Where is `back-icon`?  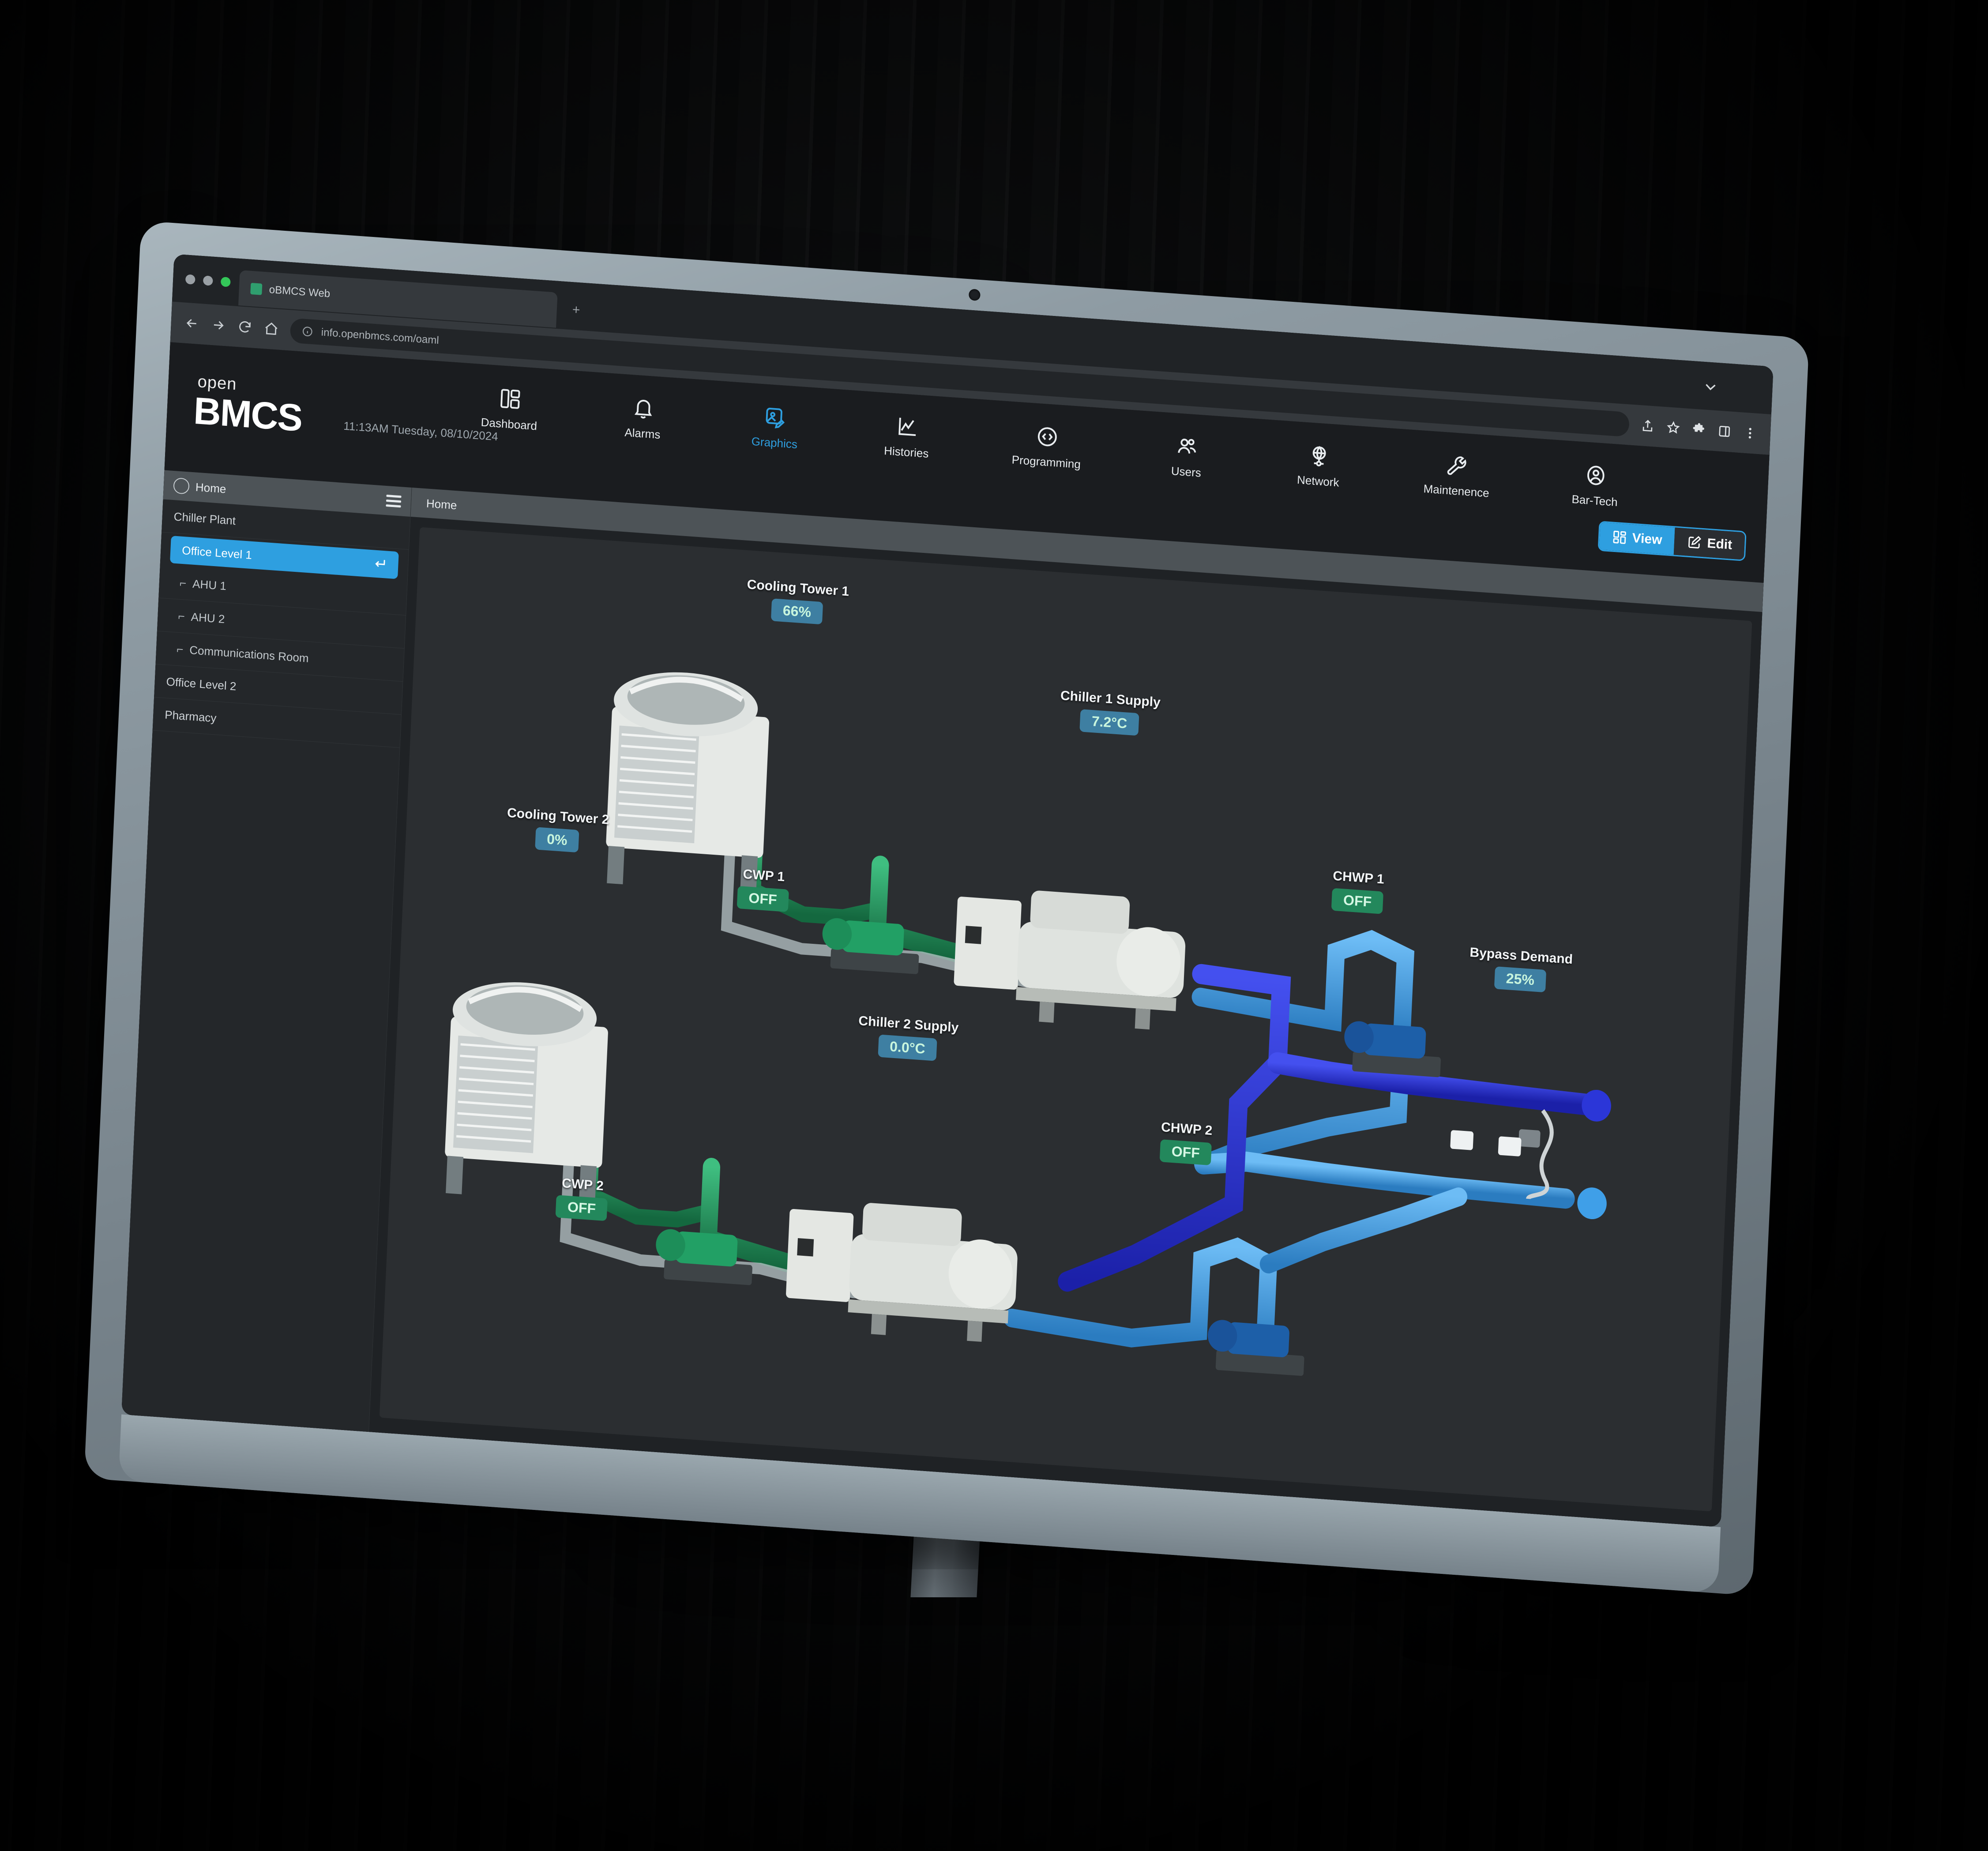 back-icon is located at coordinates (192, 323).